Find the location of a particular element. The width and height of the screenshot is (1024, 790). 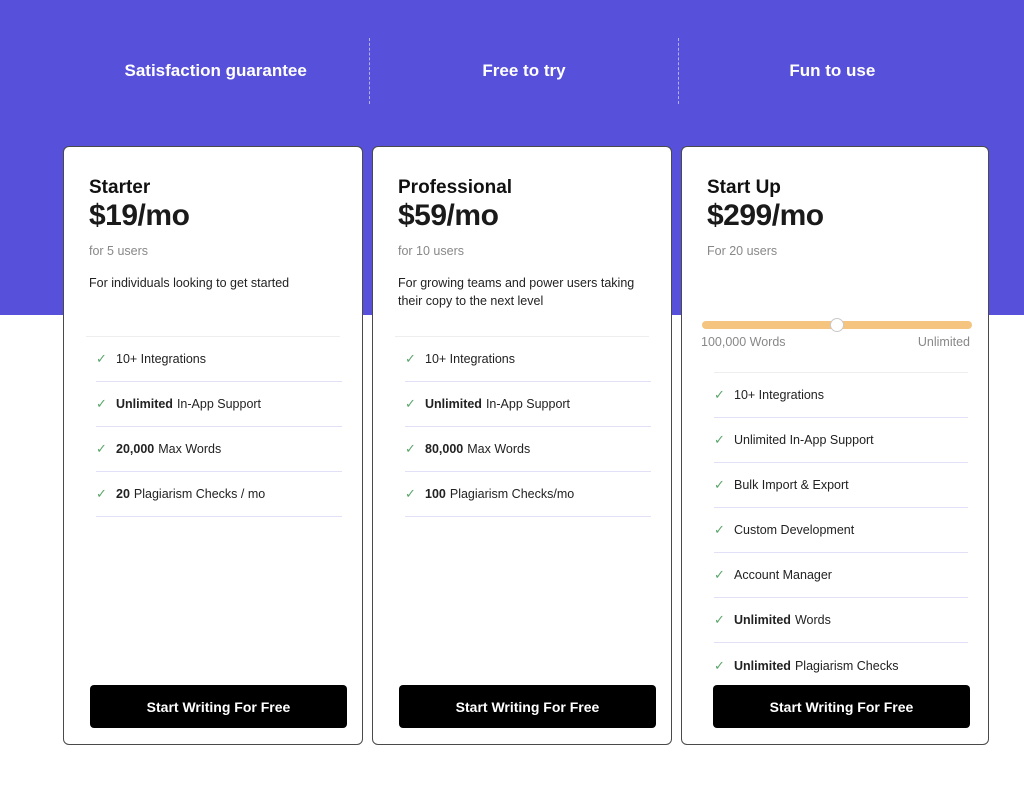

feature-item: ✓ Account Manager is located at coordinates (841, 575).